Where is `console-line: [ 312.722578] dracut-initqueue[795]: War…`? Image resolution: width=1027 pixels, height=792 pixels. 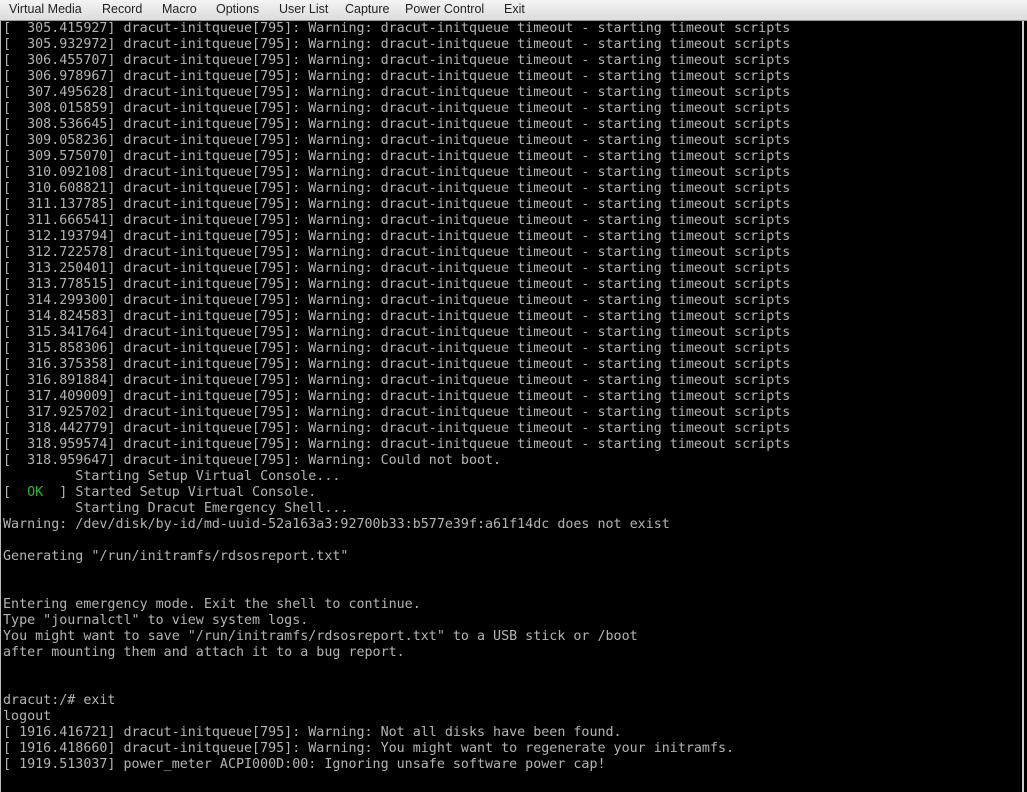
console-line: [ 312.722578] dracut-initqueue[795]: War… is located at coordinates (397, 252).